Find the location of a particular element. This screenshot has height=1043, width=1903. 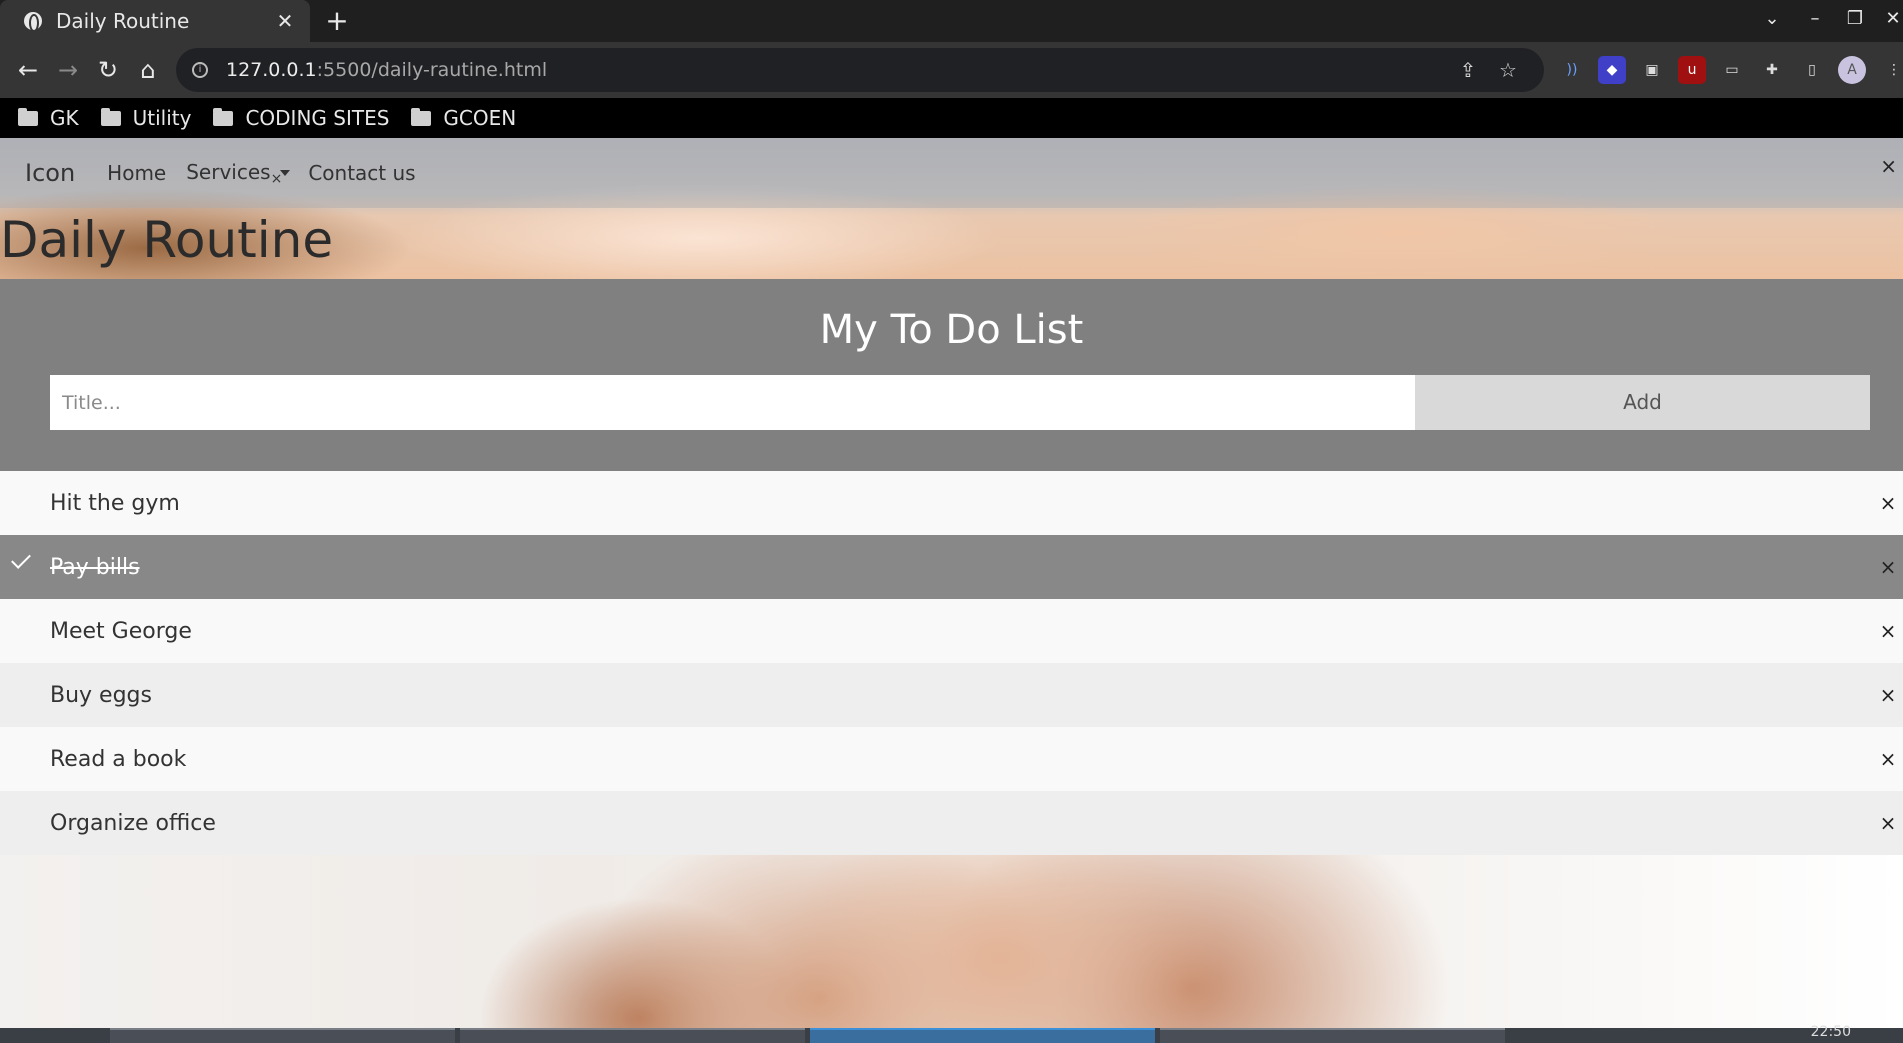

forward-arrow-icon: → is located at coordinates (68, 70).